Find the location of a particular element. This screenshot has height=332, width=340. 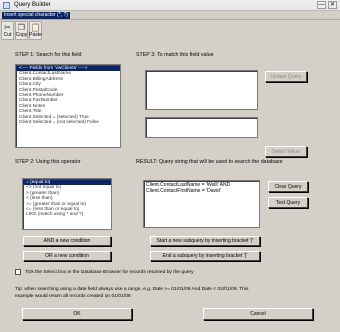

match-value-input is located at coordinates (201, 90).